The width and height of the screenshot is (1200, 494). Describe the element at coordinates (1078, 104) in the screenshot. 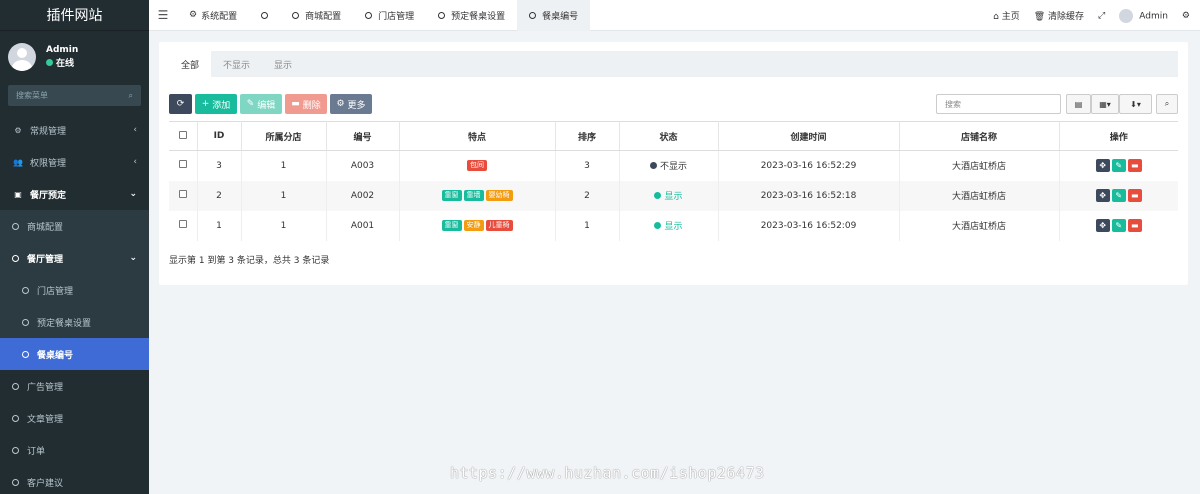

I see `toggle-view-button: ▤` at that location.